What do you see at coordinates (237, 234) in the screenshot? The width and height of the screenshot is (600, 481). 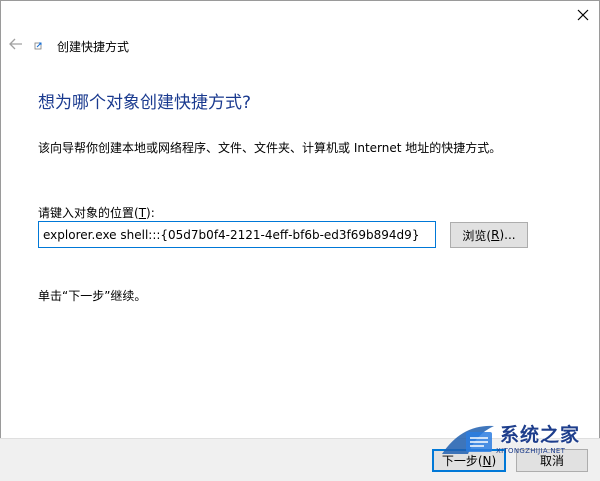 I see `location-input` at bounding box center [237, 234].